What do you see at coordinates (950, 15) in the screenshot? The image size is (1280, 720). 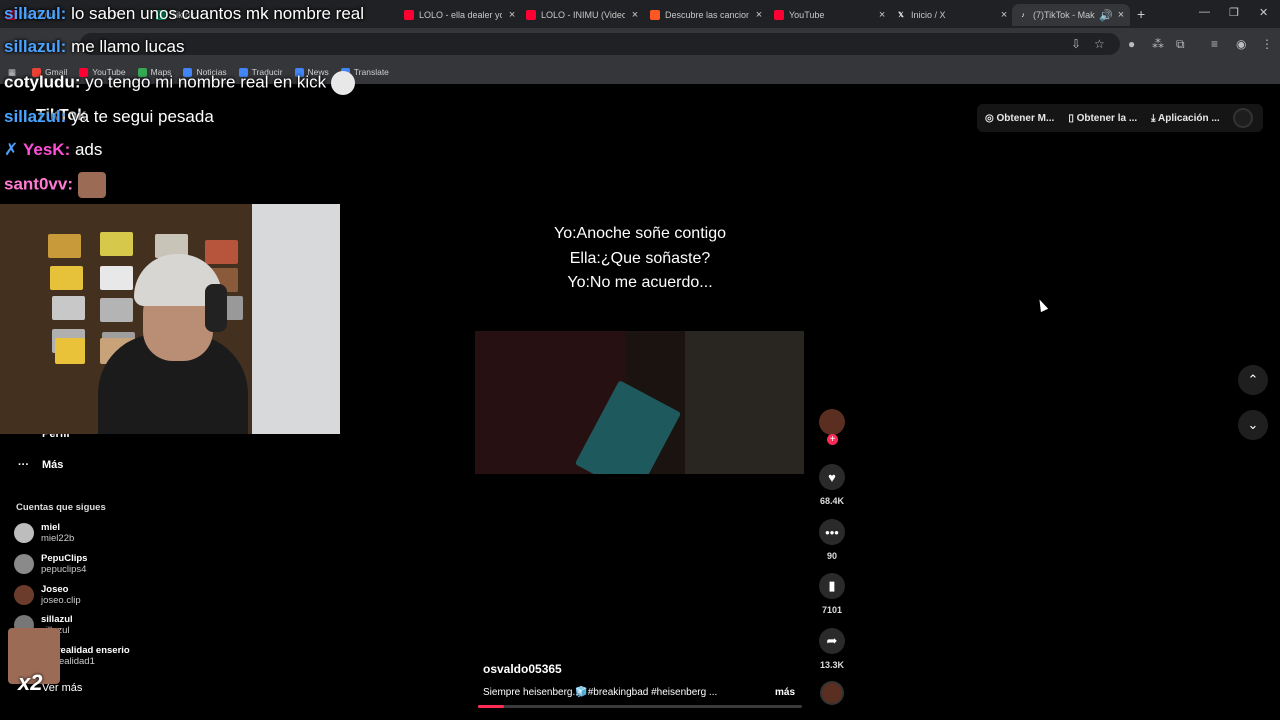 I see `browser-tab: 𝕏 Inicio / X ×` at bounding box center [950, 15].